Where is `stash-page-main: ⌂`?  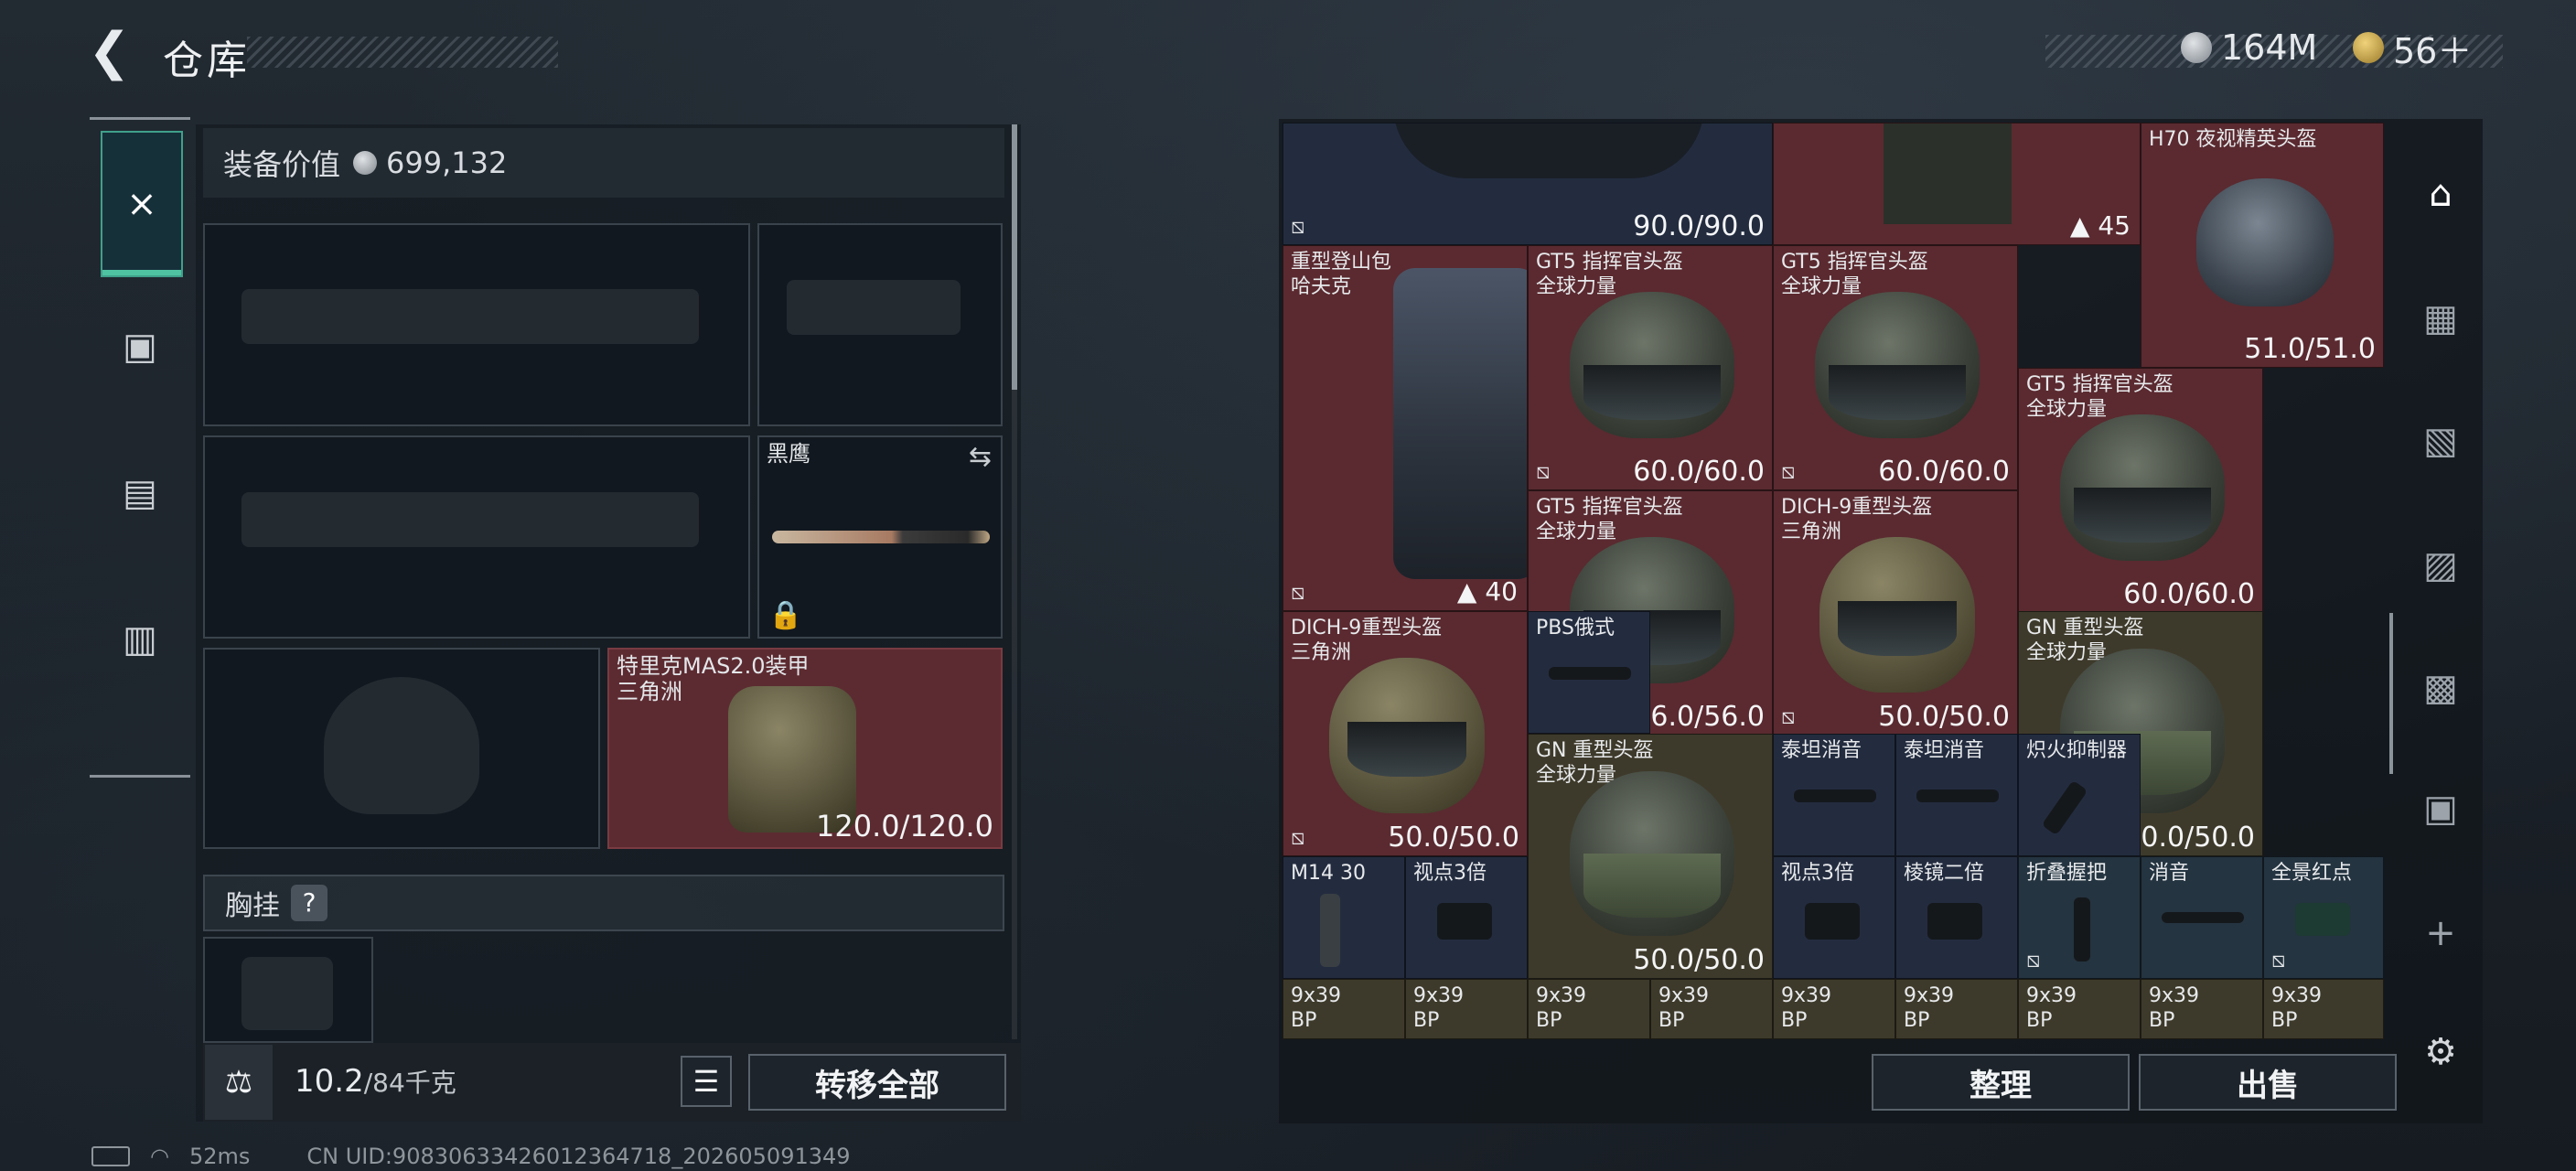
stash-page-main: ⌂ is located at coordinates (2441, 194).